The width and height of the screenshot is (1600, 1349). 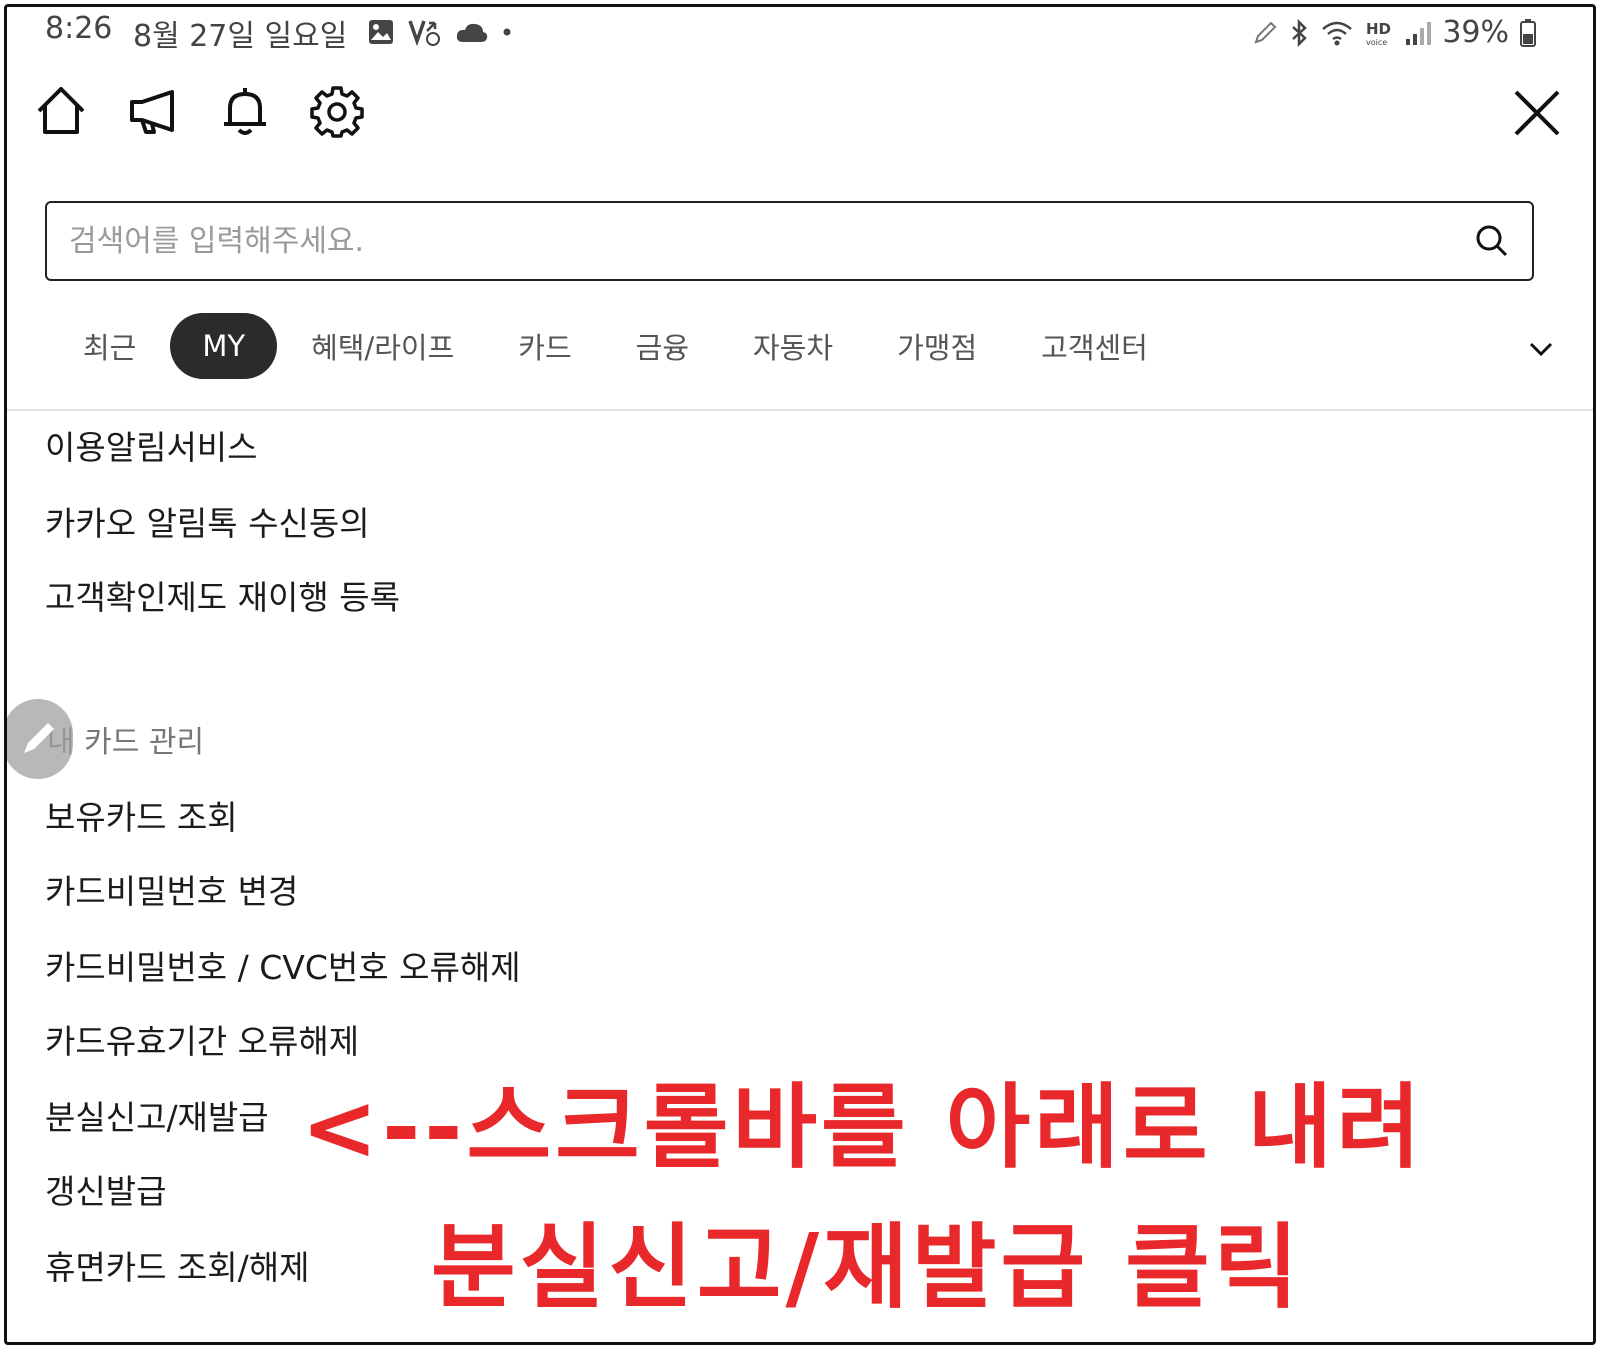 I want to click on megaphone-icon, so click(x=152, y=112).